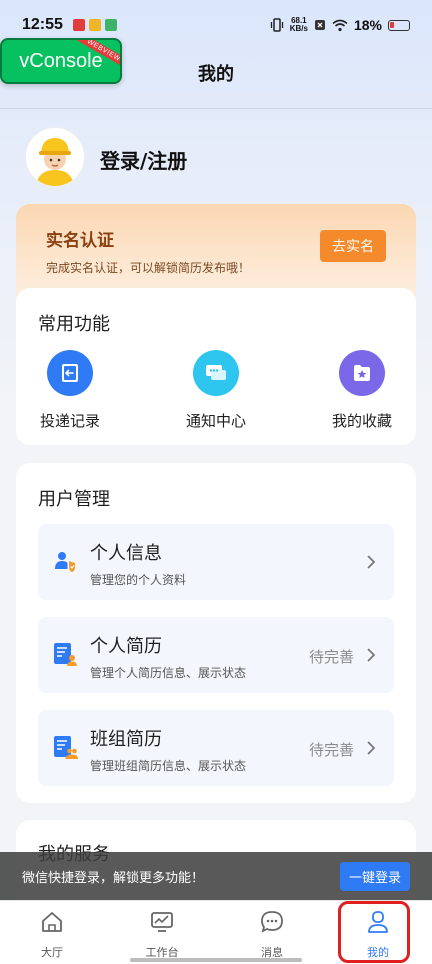  I want to click on favorites-label: 我的收藏, so click(361, 421).